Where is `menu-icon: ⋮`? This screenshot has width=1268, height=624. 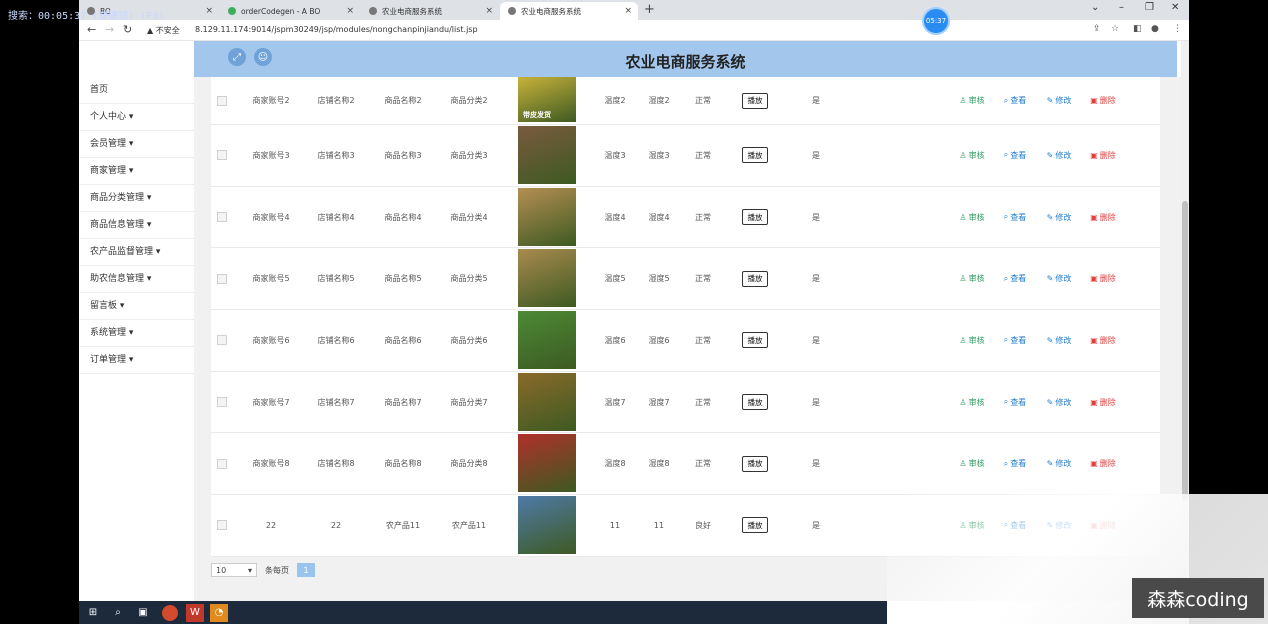
menu-icon: ⋮ is located at coordinates (1177, 29).